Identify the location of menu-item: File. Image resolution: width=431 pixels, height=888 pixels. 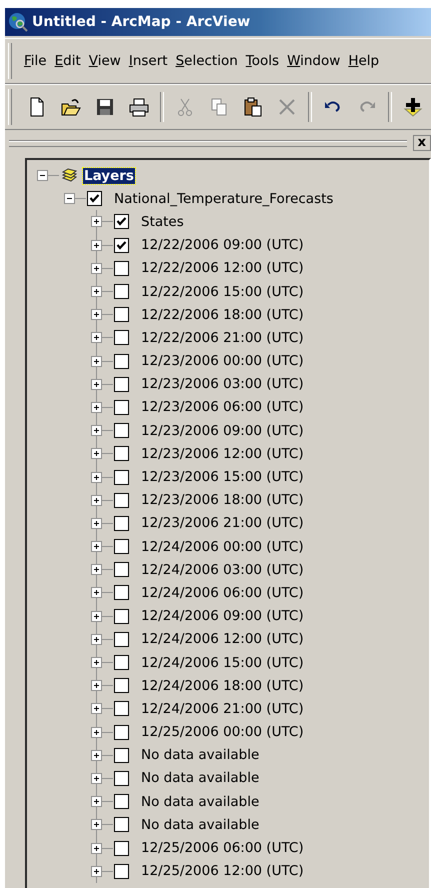
(35, 61).